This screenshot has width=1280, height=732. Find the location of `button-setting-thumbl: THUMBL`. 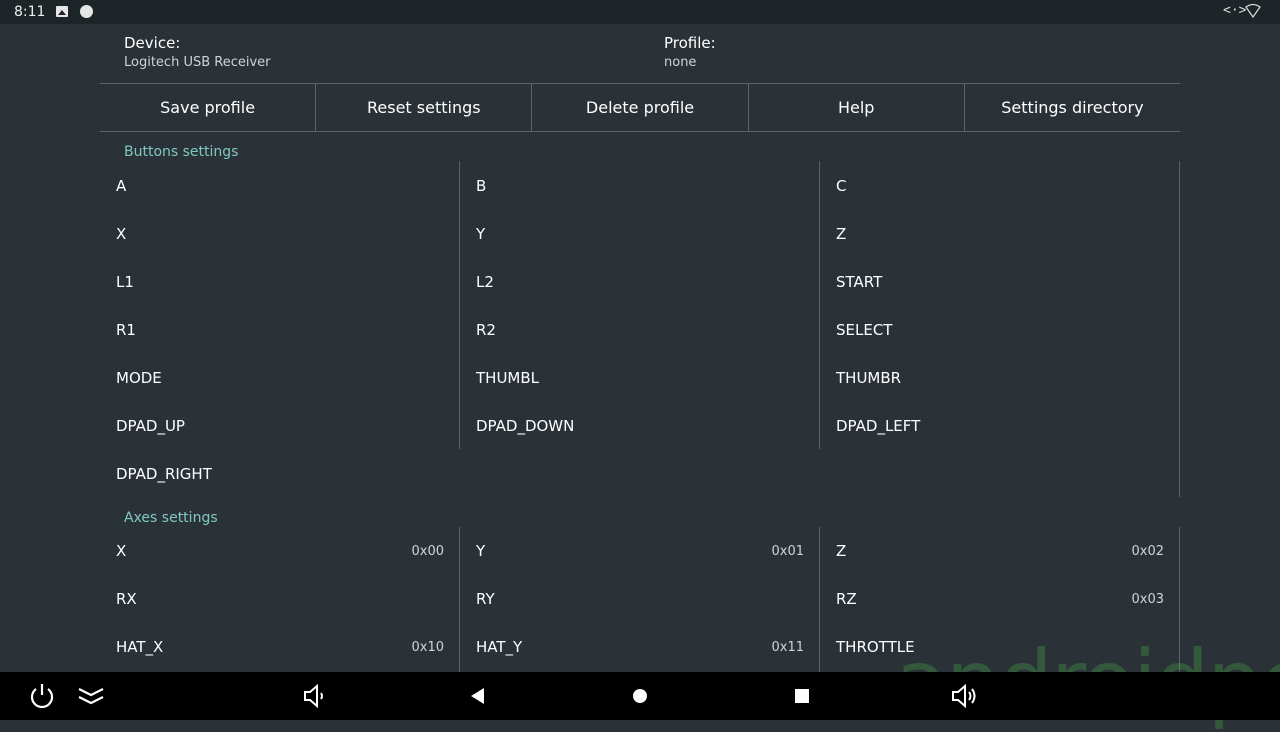

button-setting-thumbl: THUMBL is located at coordinates (507, 378).